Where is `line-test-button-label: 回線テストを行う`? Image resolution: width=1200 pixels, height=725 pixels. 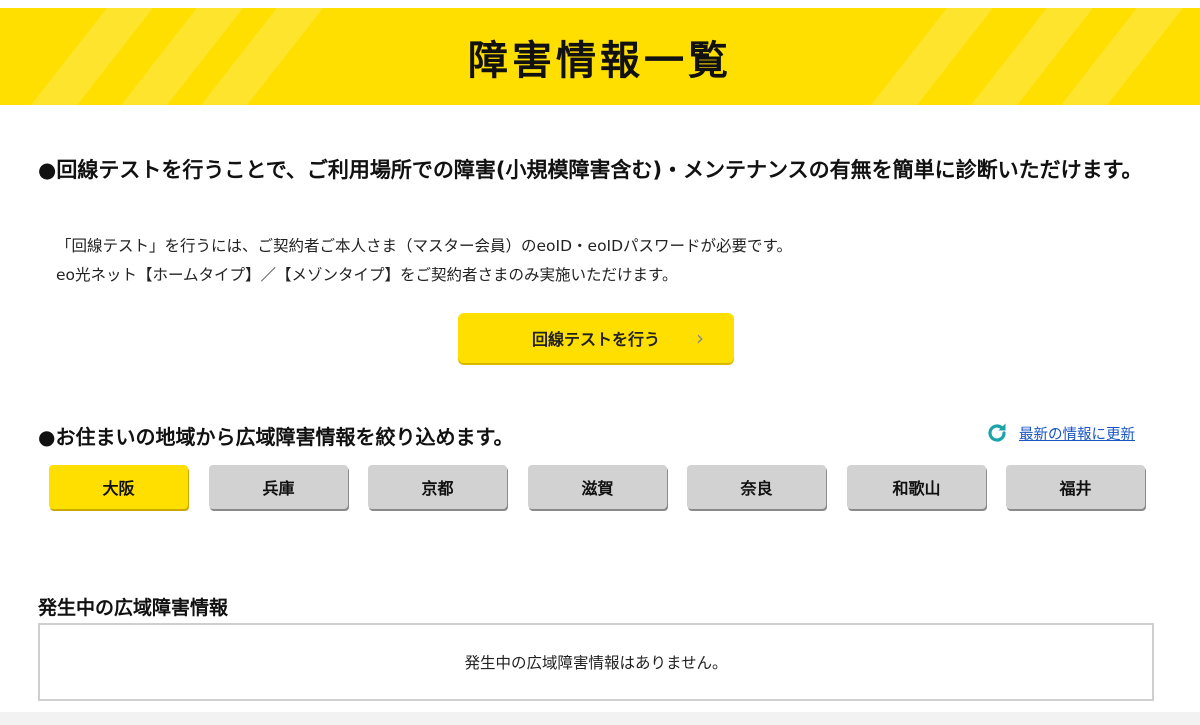
line-test-button-label: 回線テストを行う is located at coordinates (595, 339).